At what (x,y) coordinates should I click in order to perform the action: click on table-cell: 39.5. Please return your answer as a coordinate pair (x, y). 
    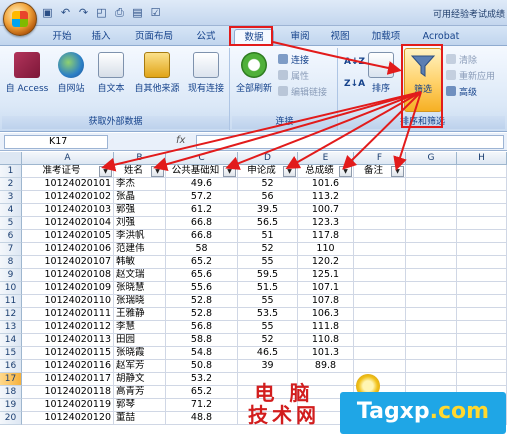
    Looking at the image, I should click on (268, 210).